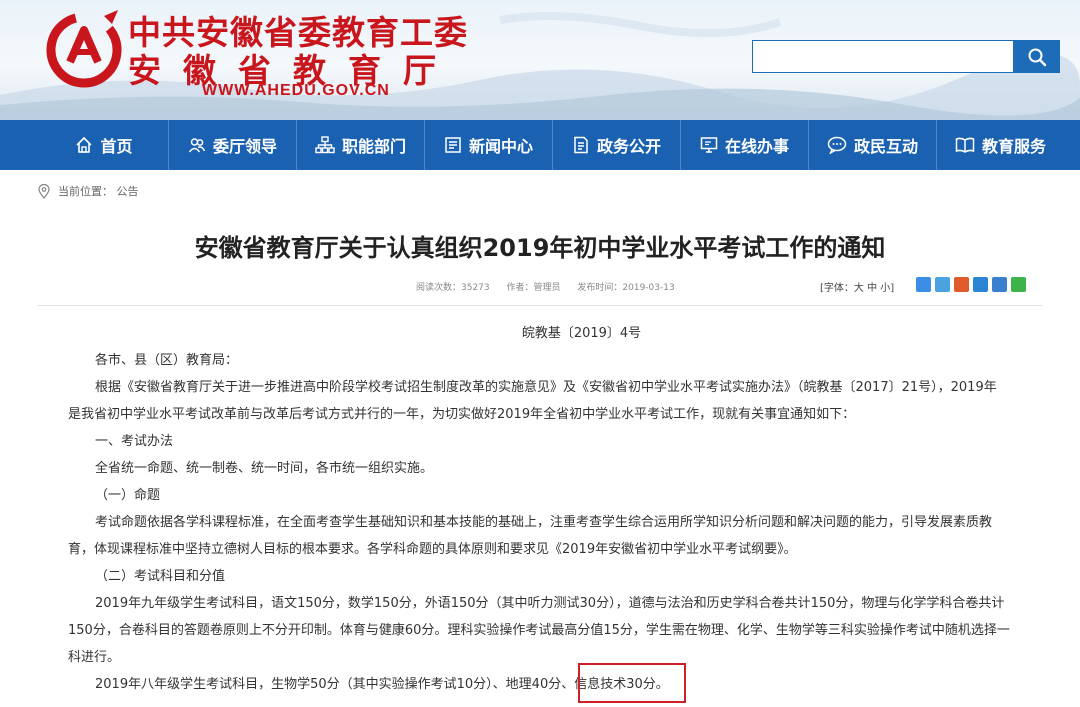 The image size is (1080, 707). I want to click on article-title: 安徽省教育厅关于认真组织2019年初中学业水平考试工作的通知, so click(540, 248).